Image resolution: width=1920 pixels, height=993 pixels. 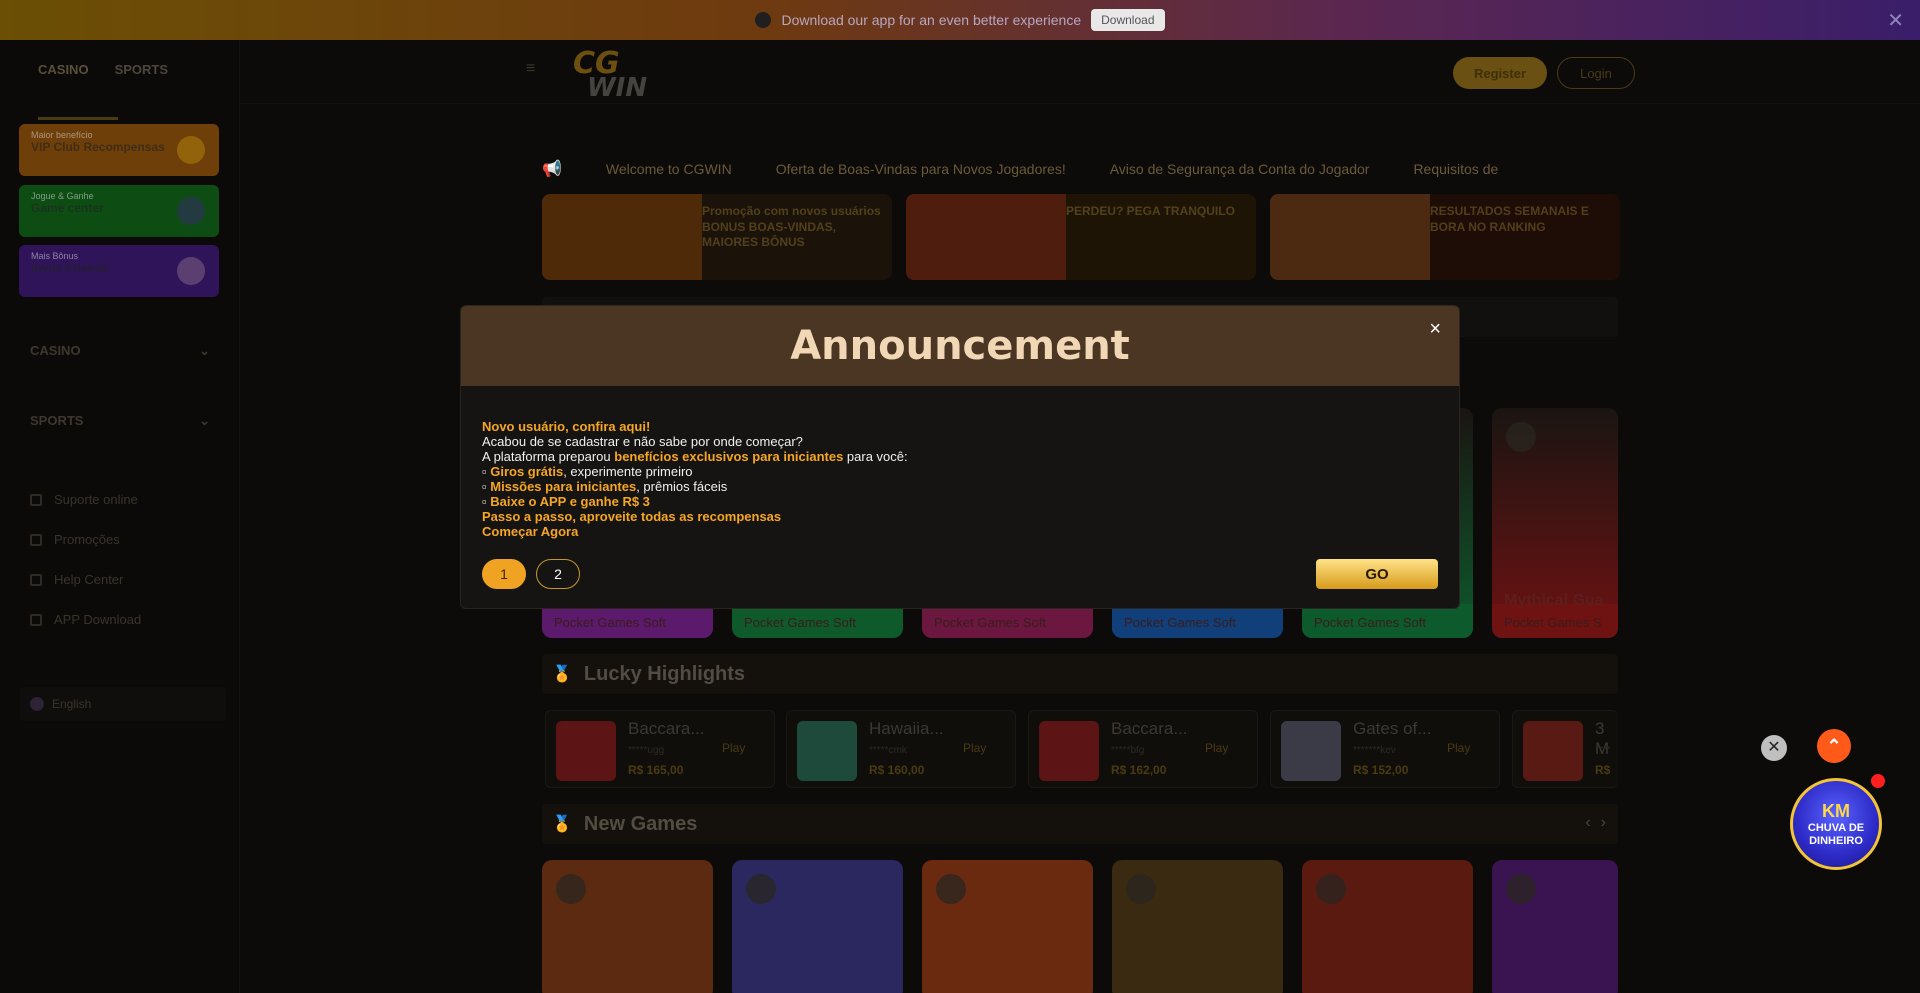 What do you see at coordinates (660, 749) in the screenshot?
I see `highlight-card: Baccara... *****ugg R$ 165,00 Play` at bounding box center [660, 749].